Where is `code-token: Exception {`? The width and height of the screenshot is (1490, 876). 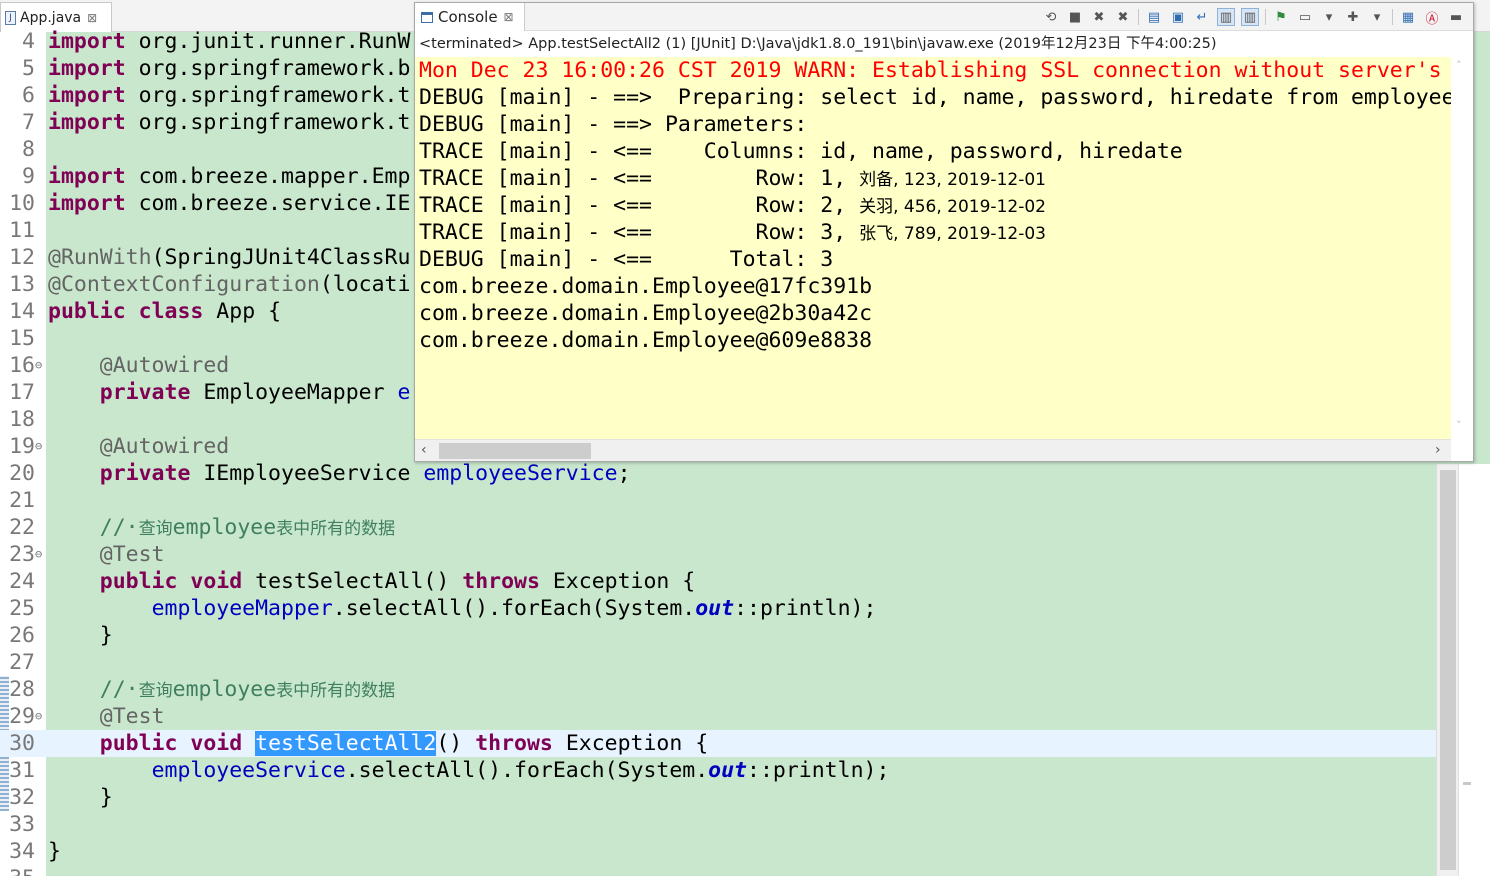
code-token: Exception { is located at coordinates (630, 743).